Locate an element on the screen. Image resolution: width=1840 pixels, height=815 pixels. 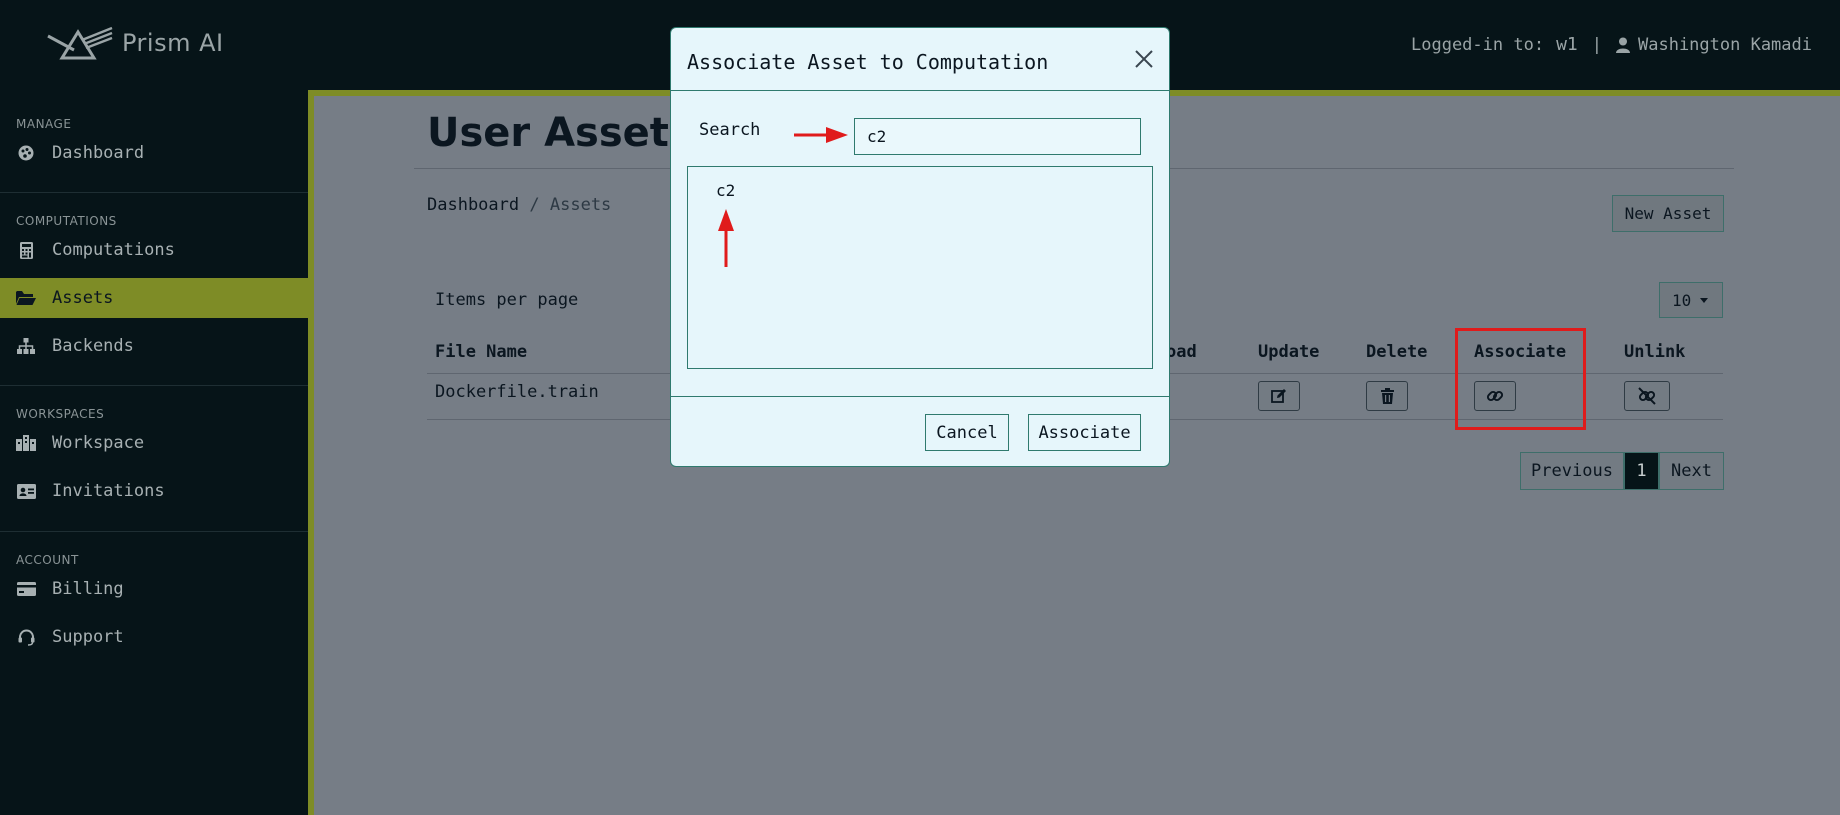
breadcrumb: Dashboard / Assets is located at coordinates (519, 205).